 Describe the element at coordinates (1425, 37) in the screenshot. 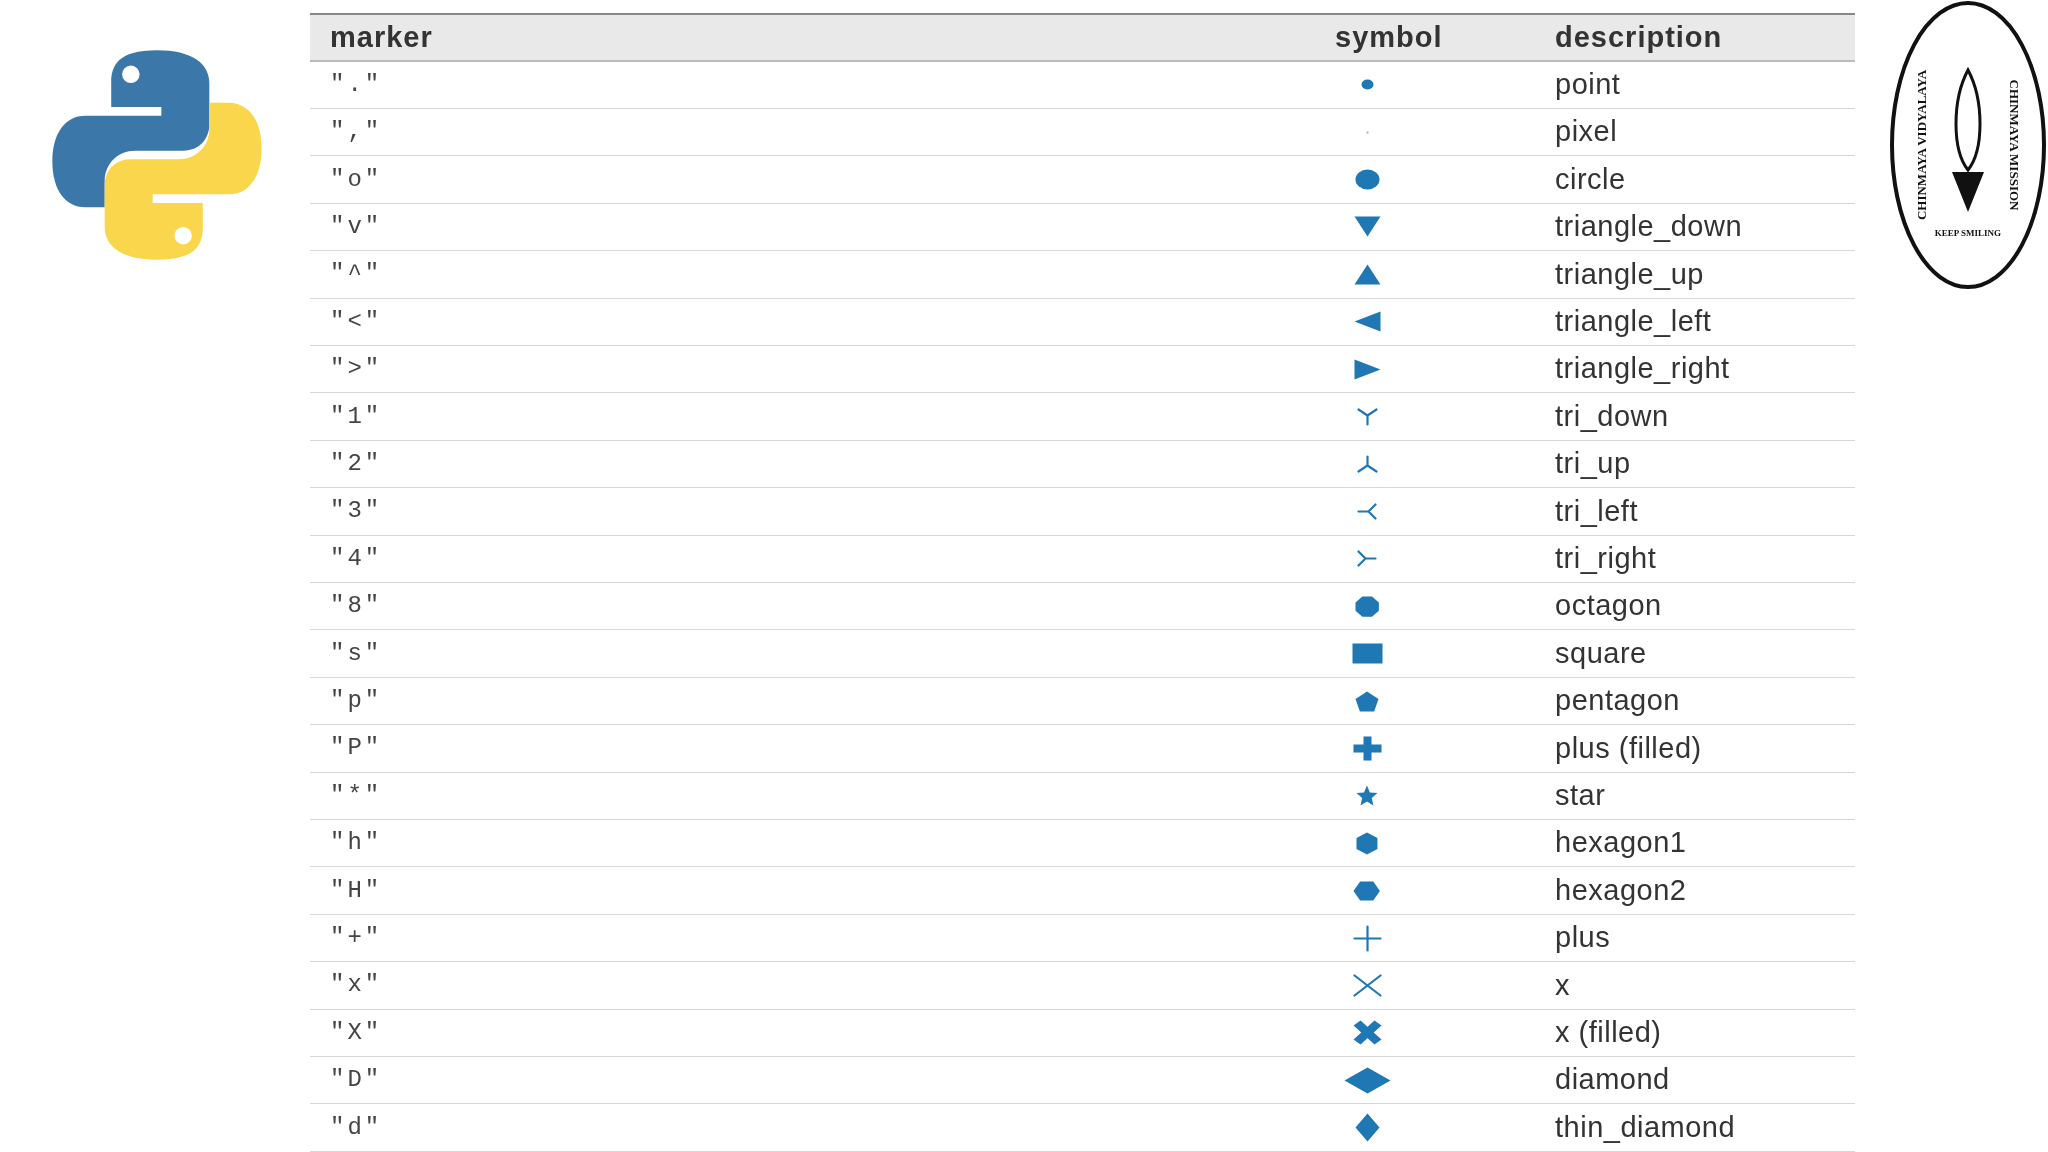

I see `column-header: symbol` at that location.